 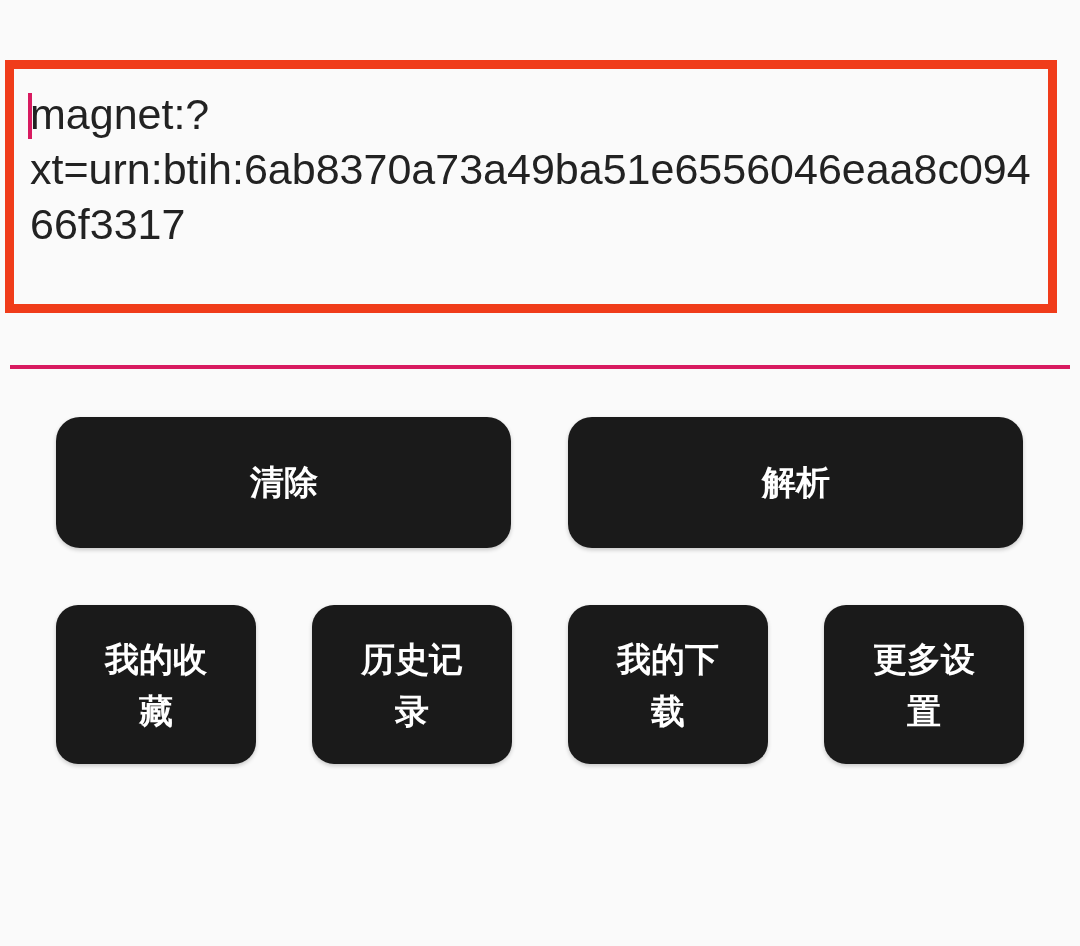 What do you see at coordinates (412, 684) in the screenshot?
I see `menu-button: 历史记录` at bounding box center [412, 684].